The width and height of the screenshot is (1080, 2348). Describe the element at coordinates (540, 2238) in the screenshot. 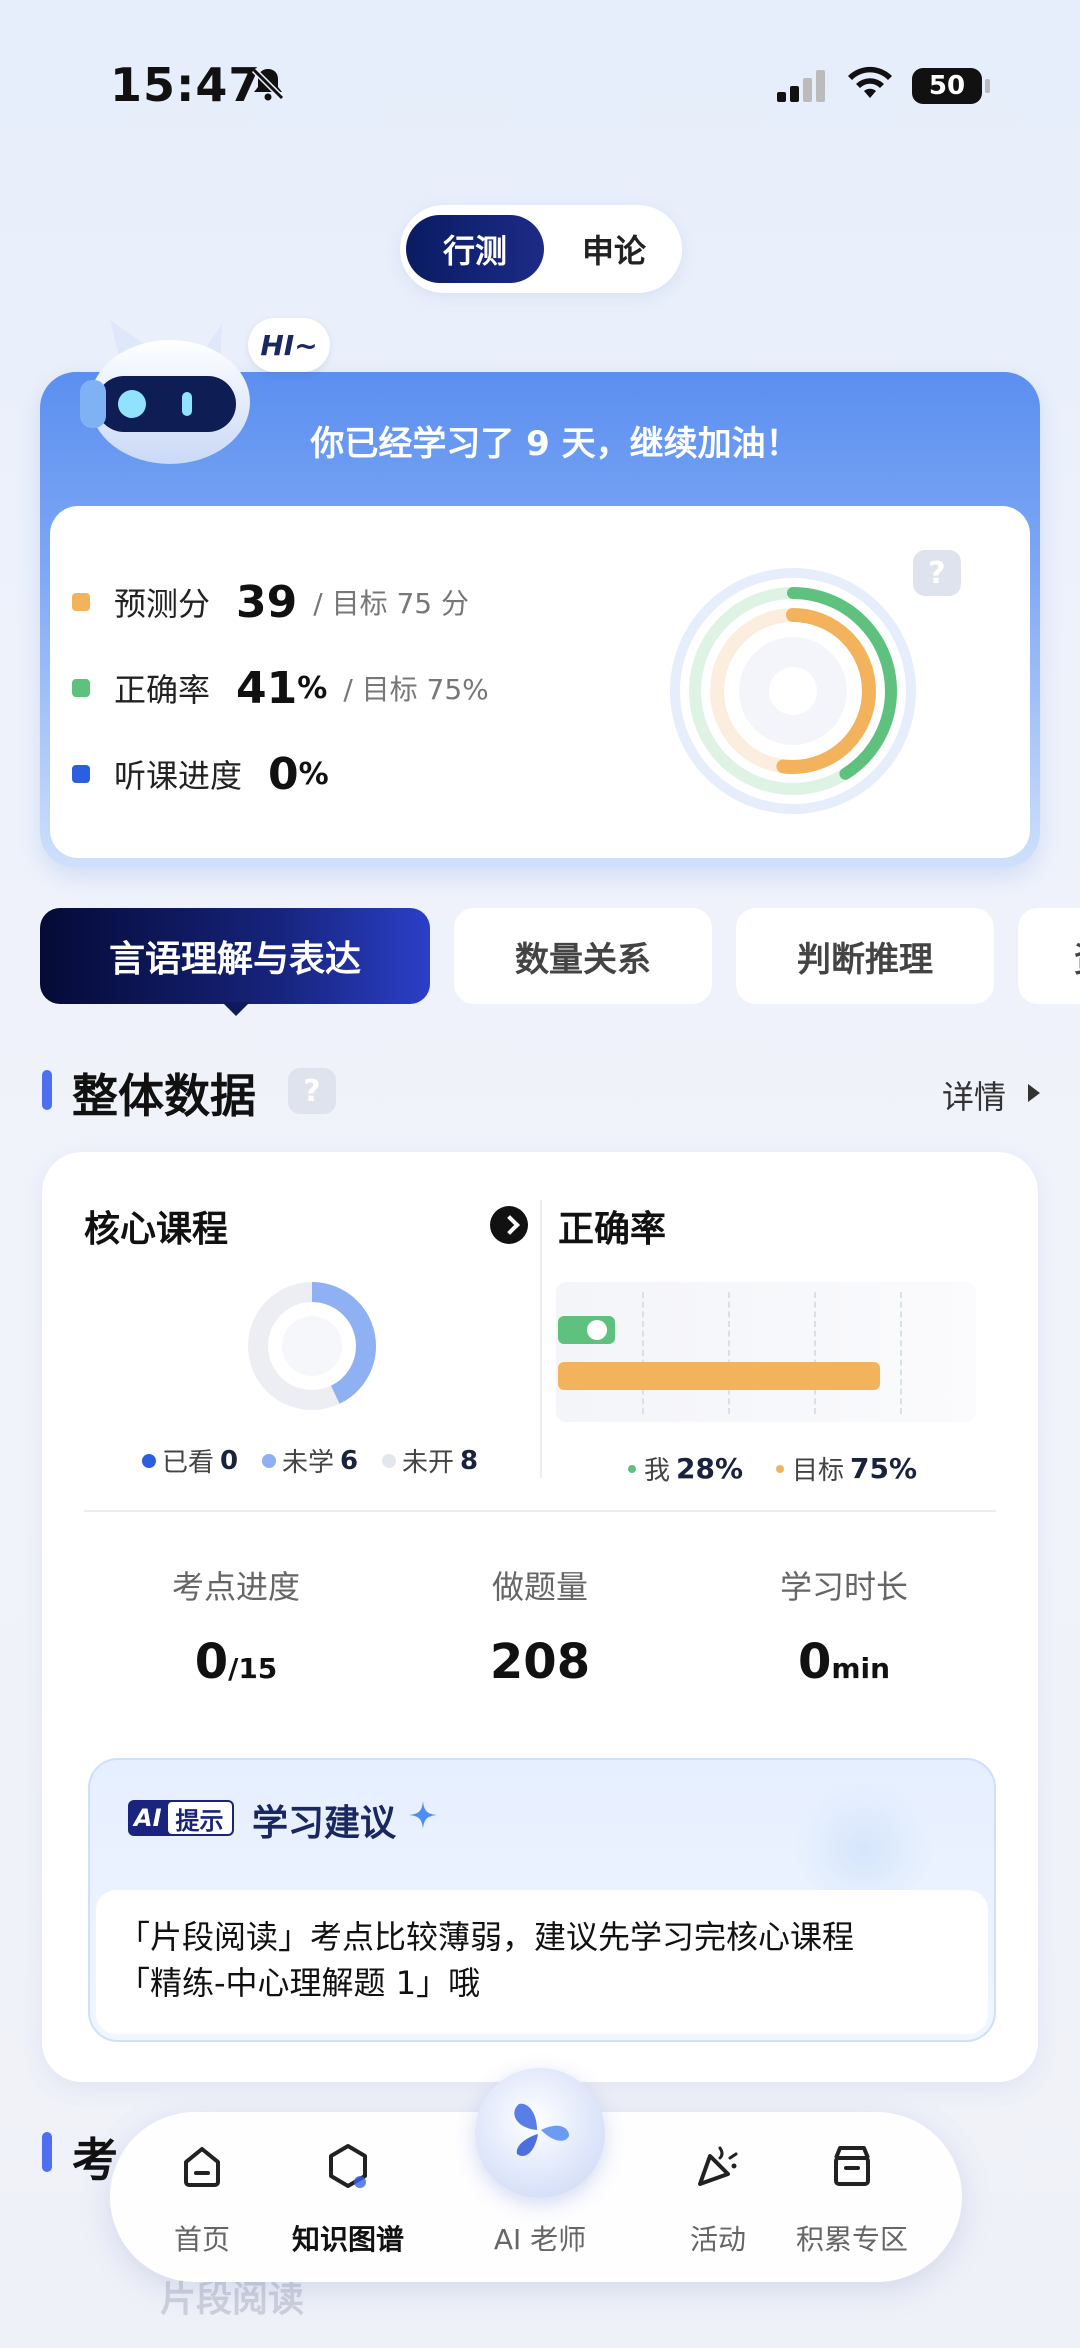

I see `nav-ai-teacher-label: AI 老师` at that location.